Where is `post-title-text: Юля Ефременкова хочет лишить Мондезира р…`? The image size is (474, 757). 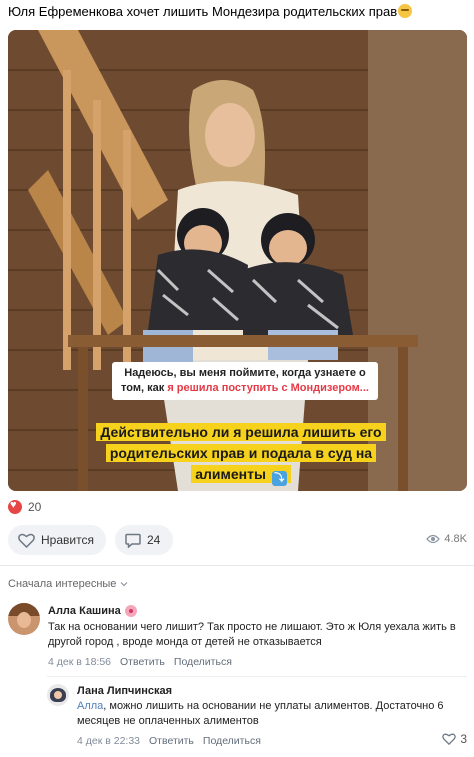 post-title-text: Юля Ефременкова хочет лишить Мондезира р… is located at coordinates (203, 11).